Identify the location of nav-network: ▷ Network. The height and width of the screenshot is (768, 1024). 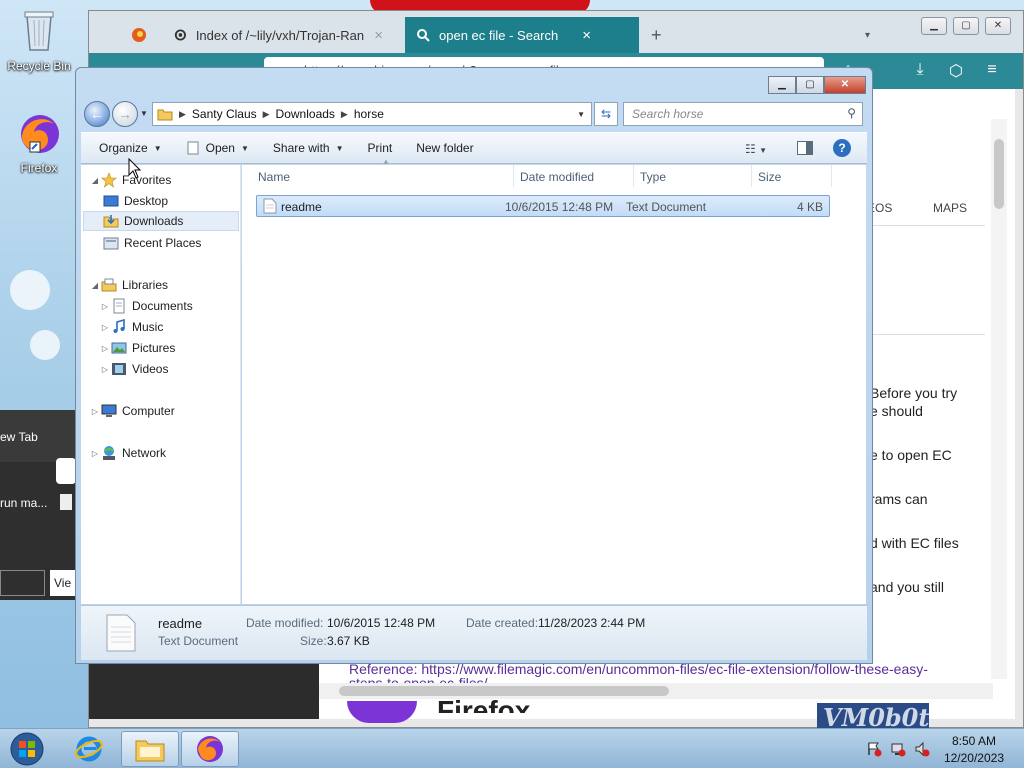
(127, 453).